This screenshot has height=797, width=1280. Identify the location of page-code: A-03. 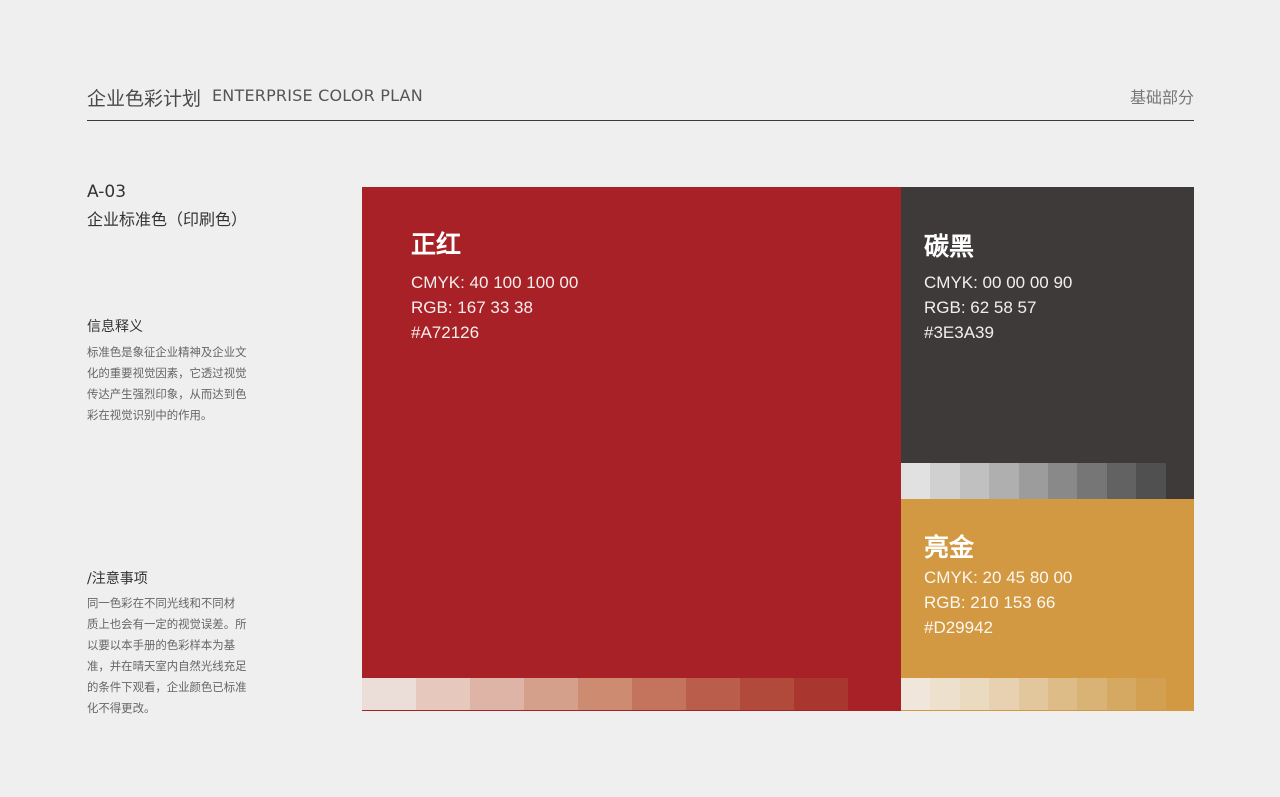
(107, 192).